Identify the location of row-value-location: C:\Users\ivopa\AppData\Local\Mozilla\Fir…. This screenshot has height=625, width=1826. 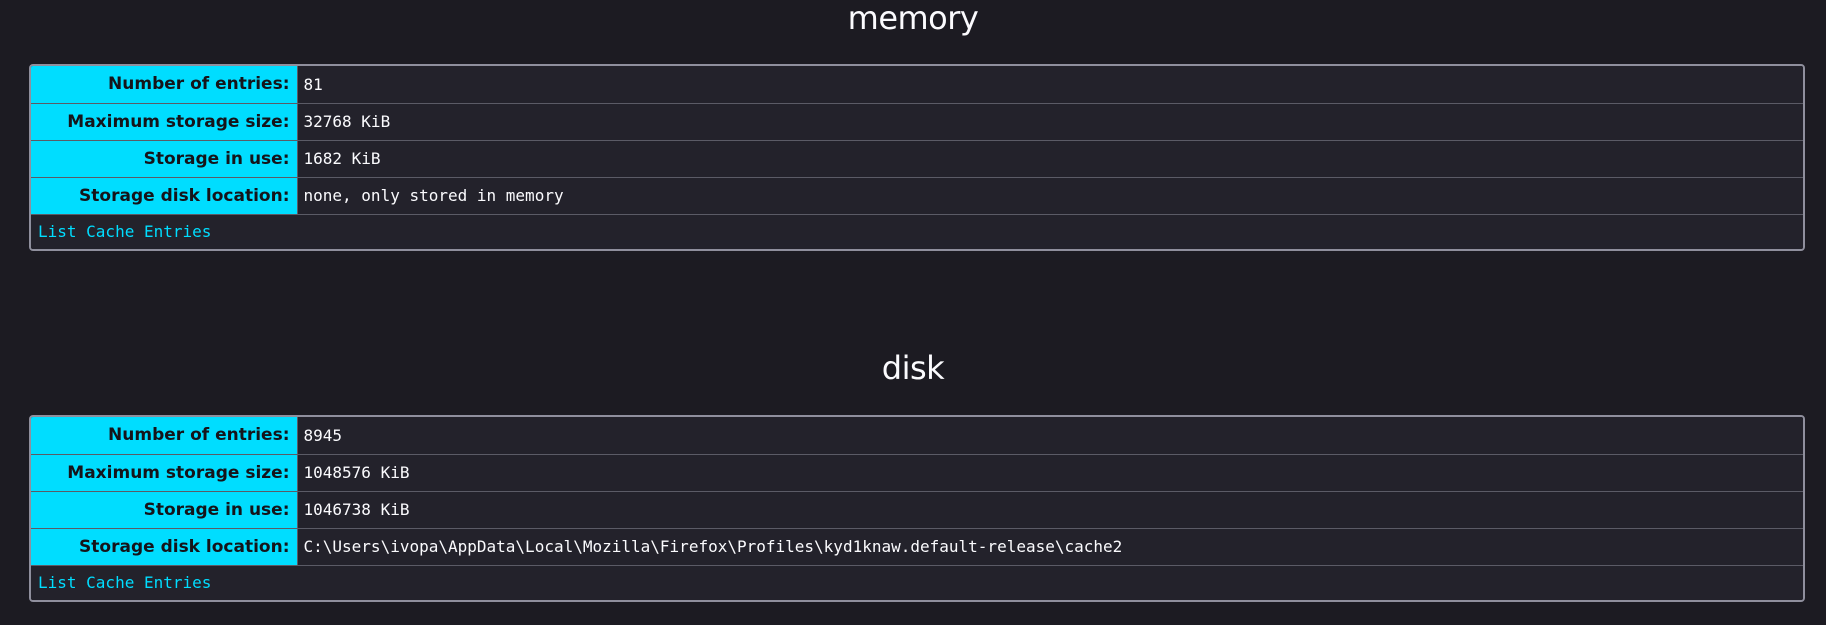
(1050, 547).